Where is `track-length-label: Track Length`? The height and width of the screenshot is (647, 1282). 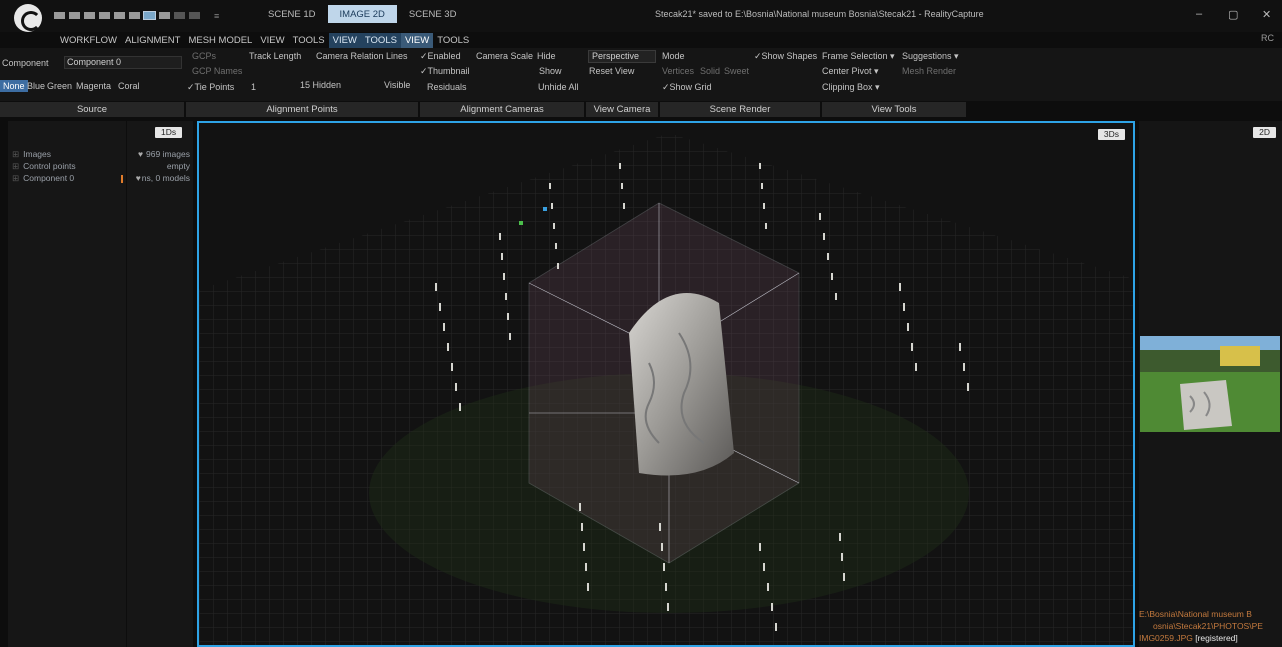 track-length-label: Track Length is located at coordinates (275, 56).